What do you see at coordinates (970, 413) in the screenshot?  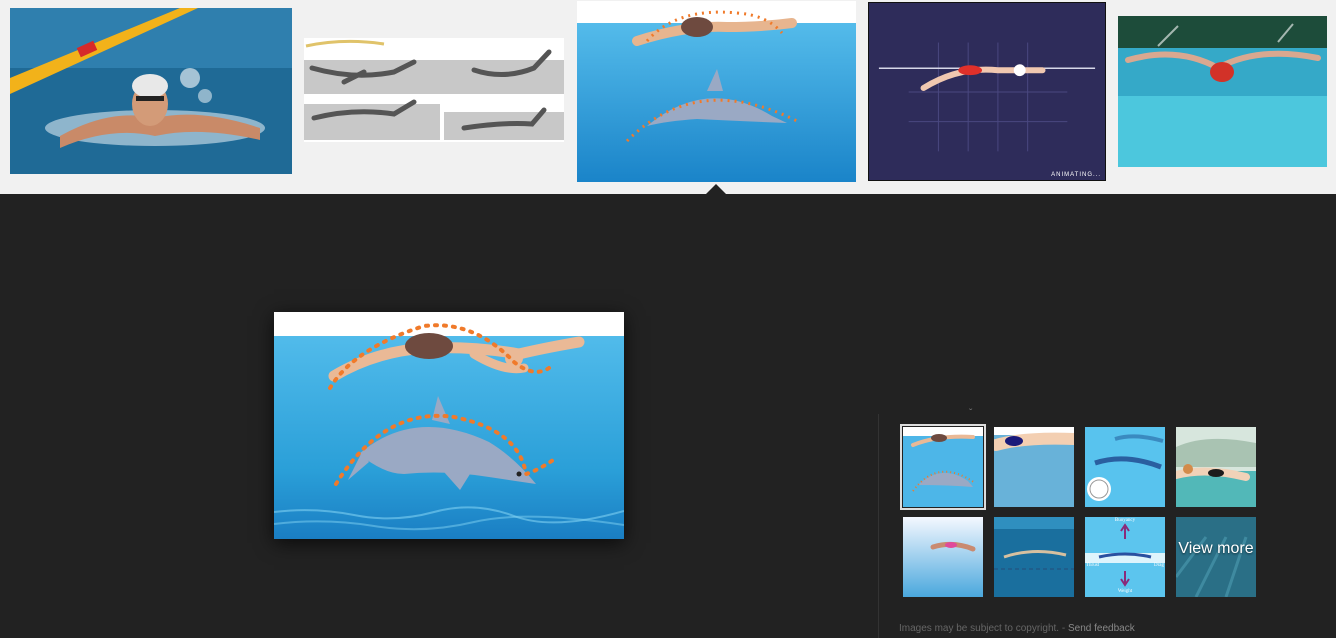 I see `scroll-up-icon: ˇ` at bounding box center [970, 413].